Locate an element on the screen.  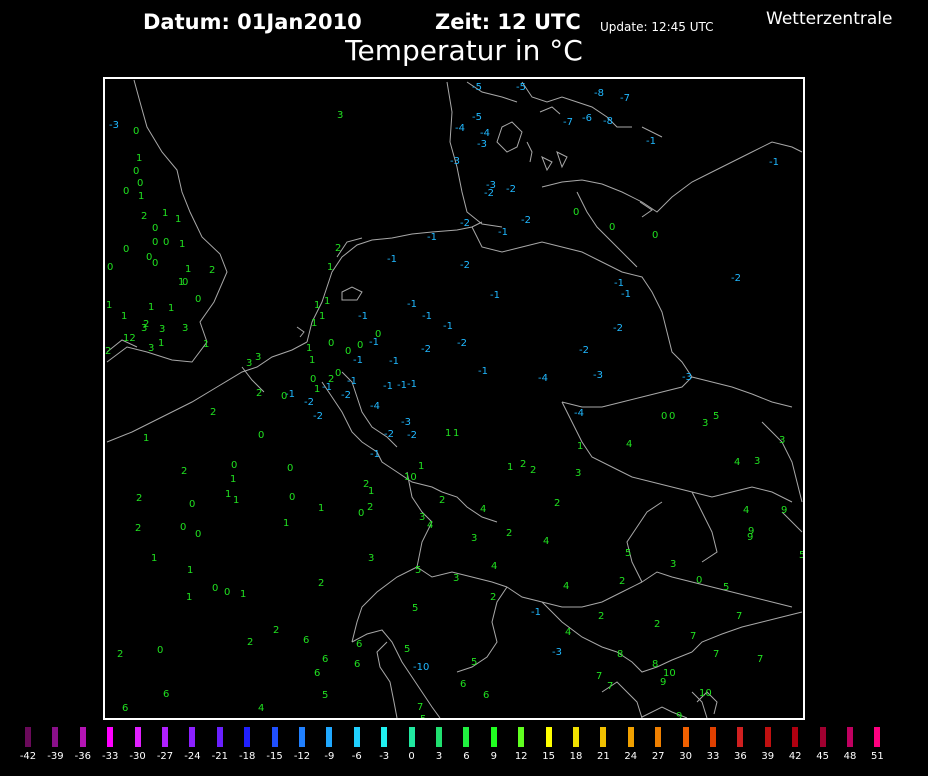
legend-label: -15 is located at coordinates (274, 756).